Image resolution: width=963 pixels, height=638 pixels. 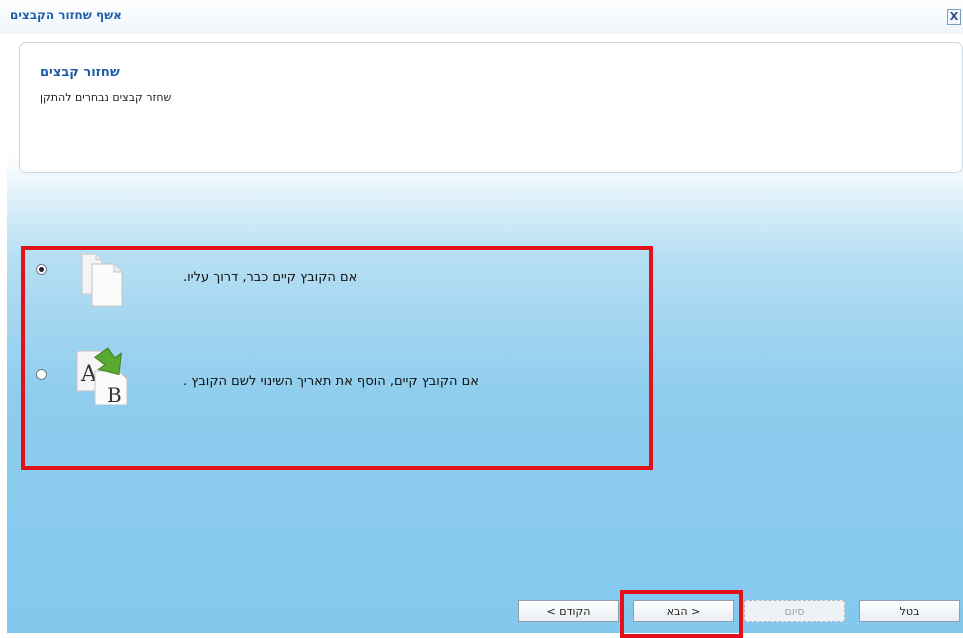 I want to click on back-button: הקודם >, so click(x=568, y=611).